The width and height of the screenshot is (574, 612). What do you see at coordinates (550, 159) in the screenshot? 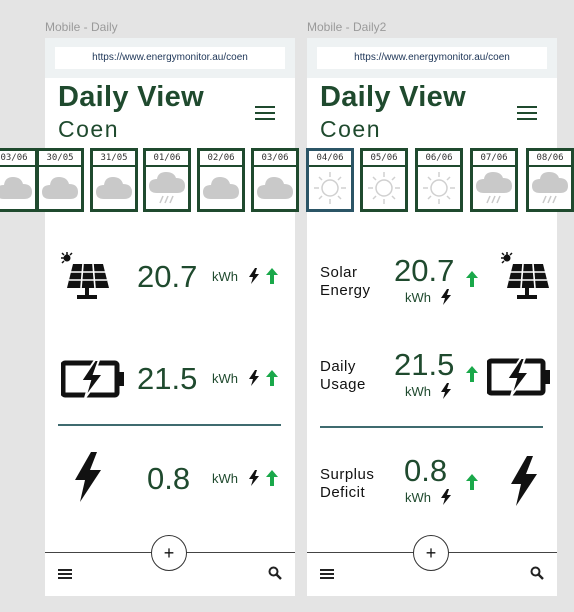
I see `day-date: 08/06` at bounding box center [550, 159].